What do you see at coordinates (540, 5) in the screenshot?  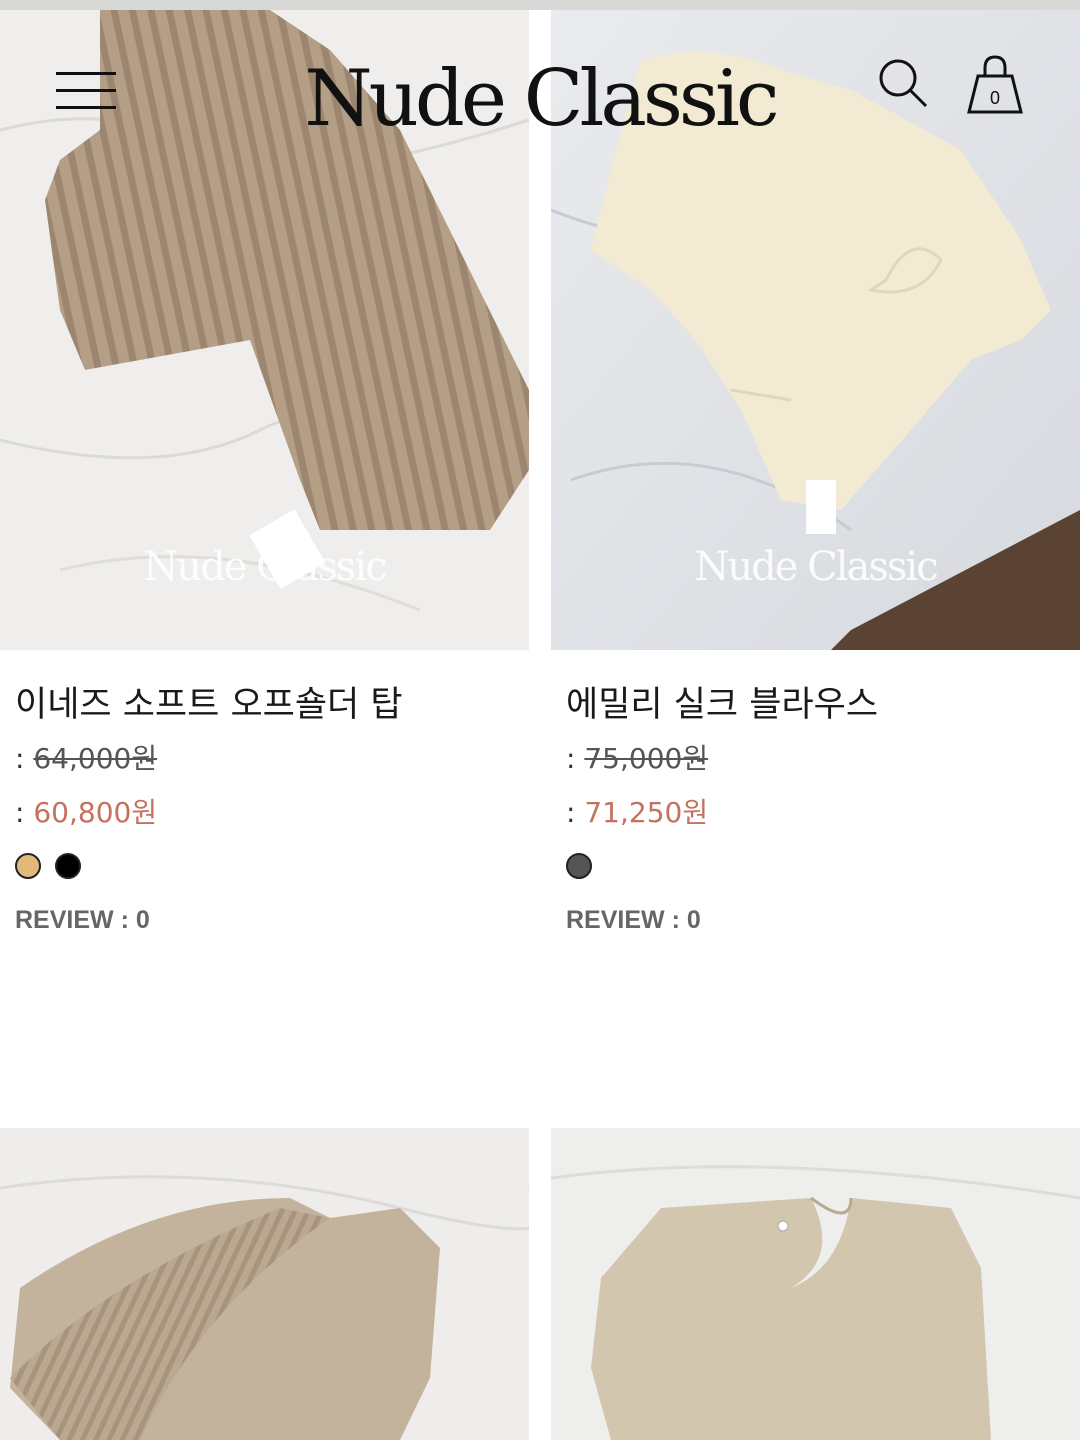 I see `top-strip` at bounding box center [540, 5].